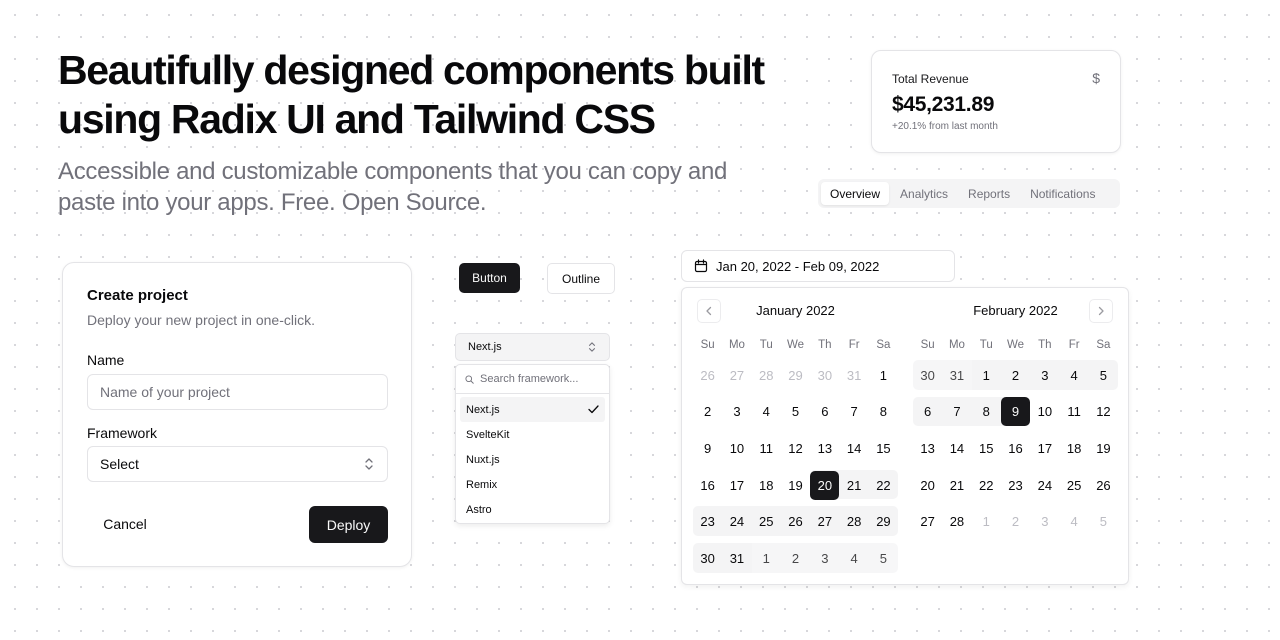 The height and width of the screenshot is (640, 1280). What do you see at coordinates (540, 379) in the screenshot?
I see `framework-search-input` at bounding box center [540, 379].